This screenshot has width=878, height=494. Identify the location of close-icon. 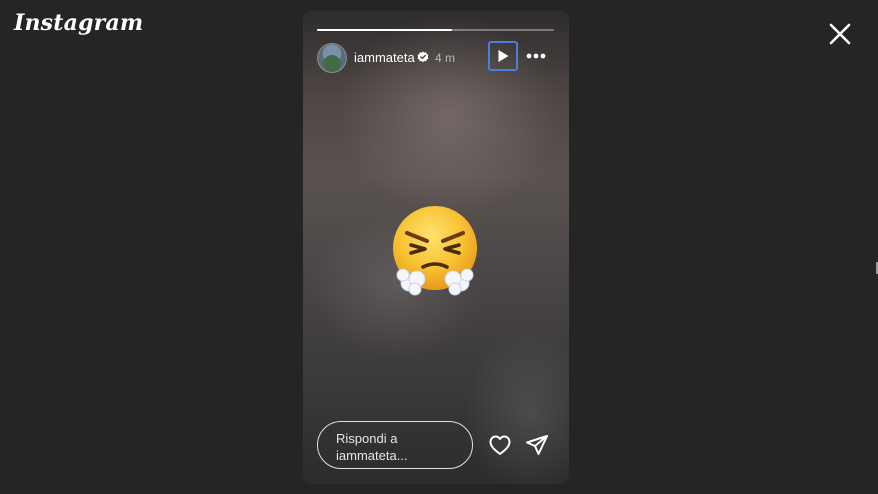
(840, 34).